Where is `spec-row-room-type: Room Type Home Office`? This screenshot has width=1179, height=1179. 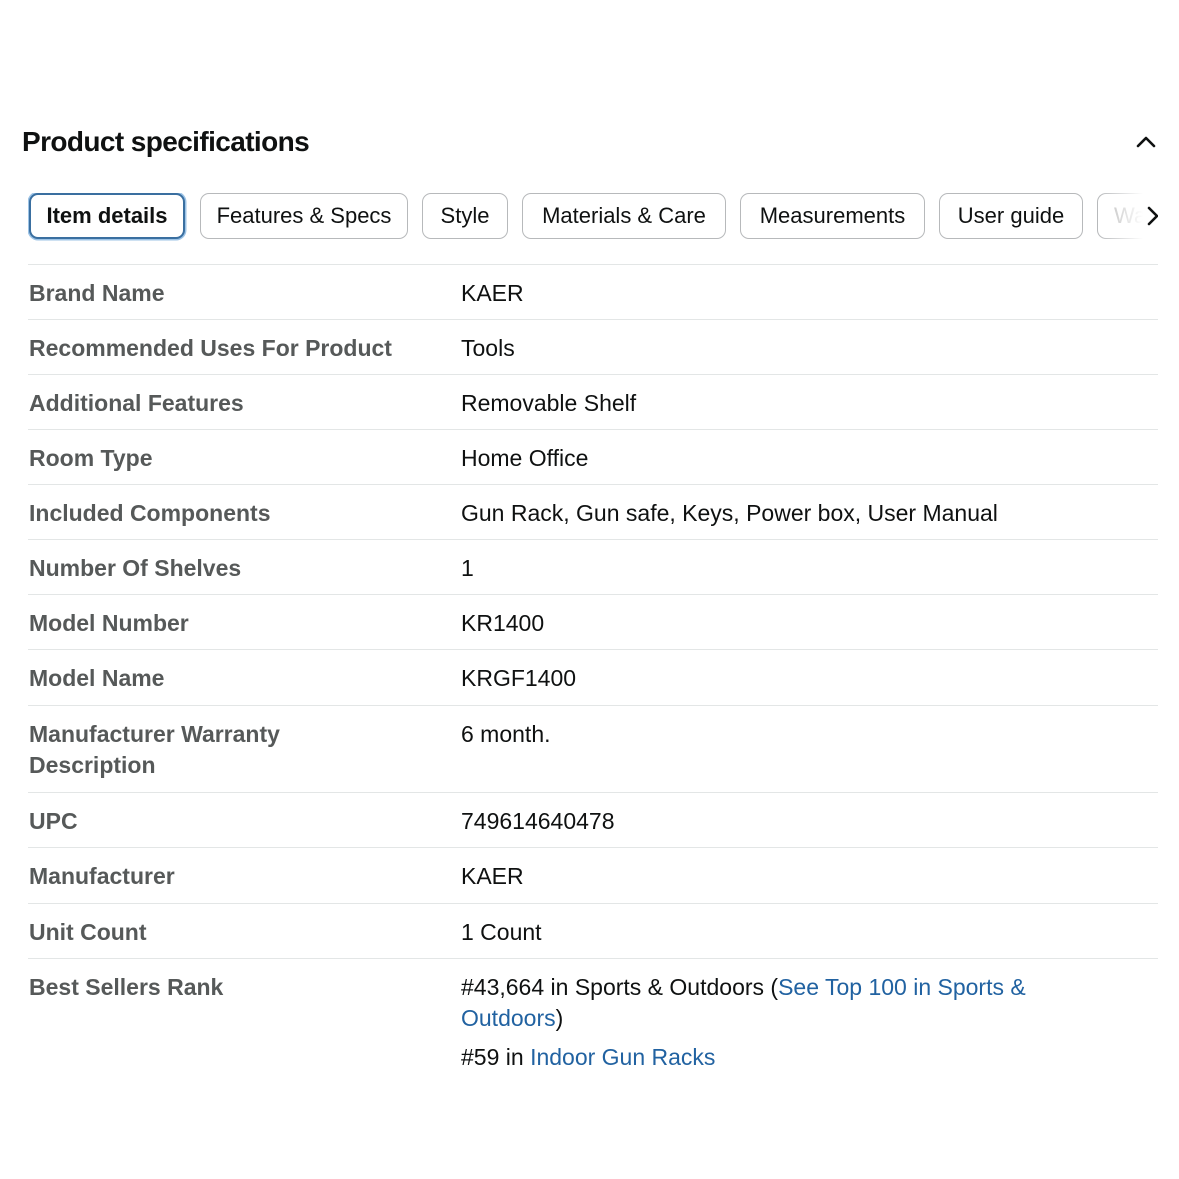 spec-row-room-type: Room Type Home Office is located at coordinates (593, 457).